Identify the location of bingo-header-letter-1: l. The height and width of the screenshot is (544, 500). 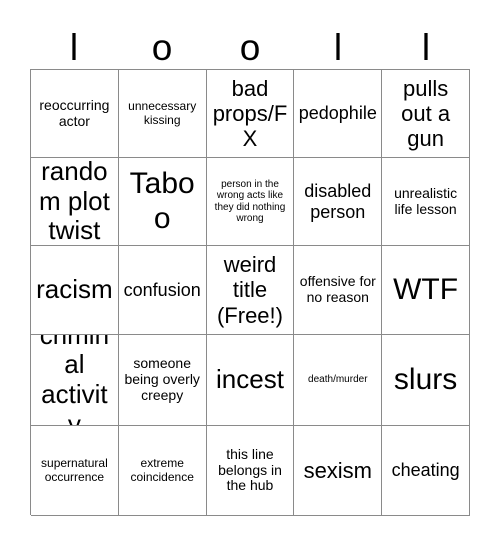
(74, 47).